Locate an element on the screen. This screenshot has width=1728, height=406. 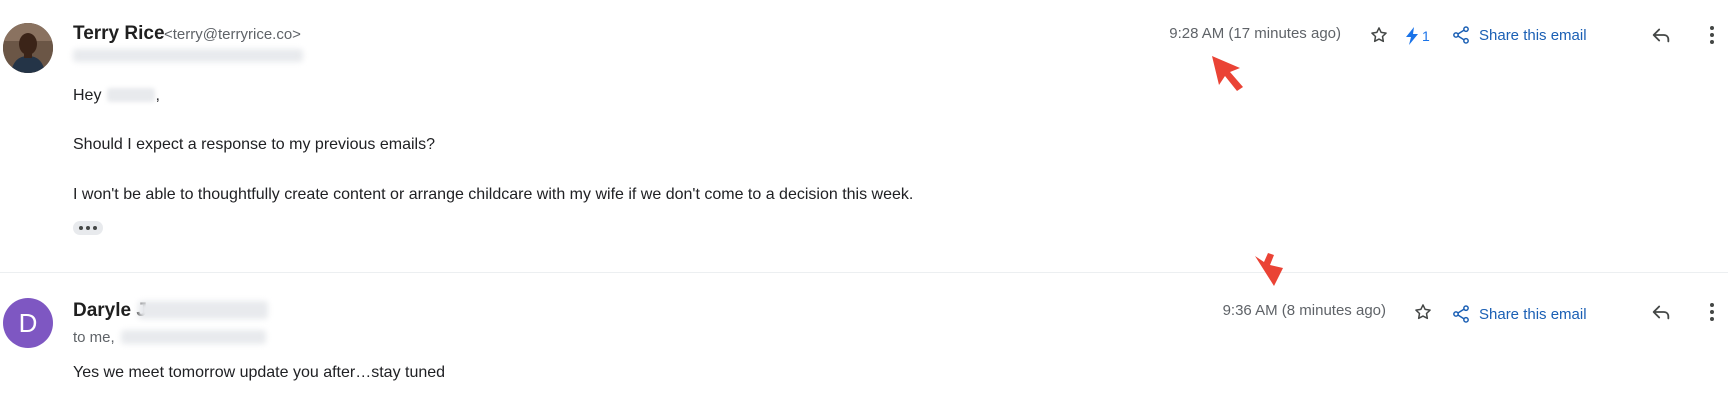
show-trimmed-content-button is located at coordinates (88, 228).